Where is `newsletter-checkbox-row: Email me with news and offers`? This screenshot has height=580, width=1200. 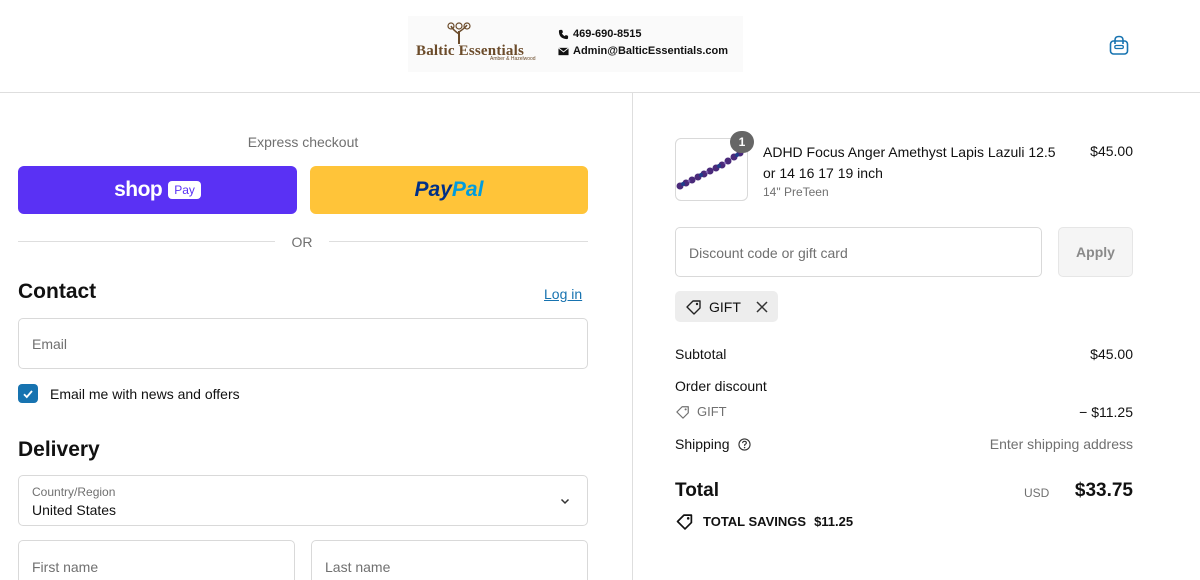
newsletter-checkbox-row: Email me with news and offers is located at coordinates (129, 393).